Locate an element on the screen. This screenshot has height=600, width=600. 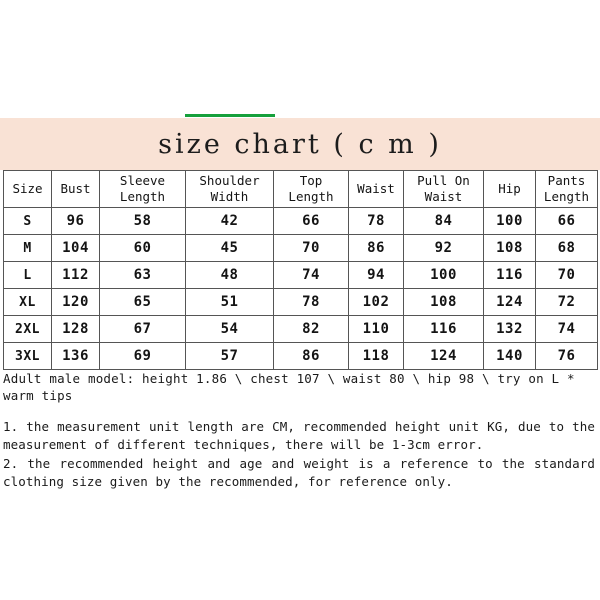
measurement-cell: 54 is located at coordinates (229, 329).